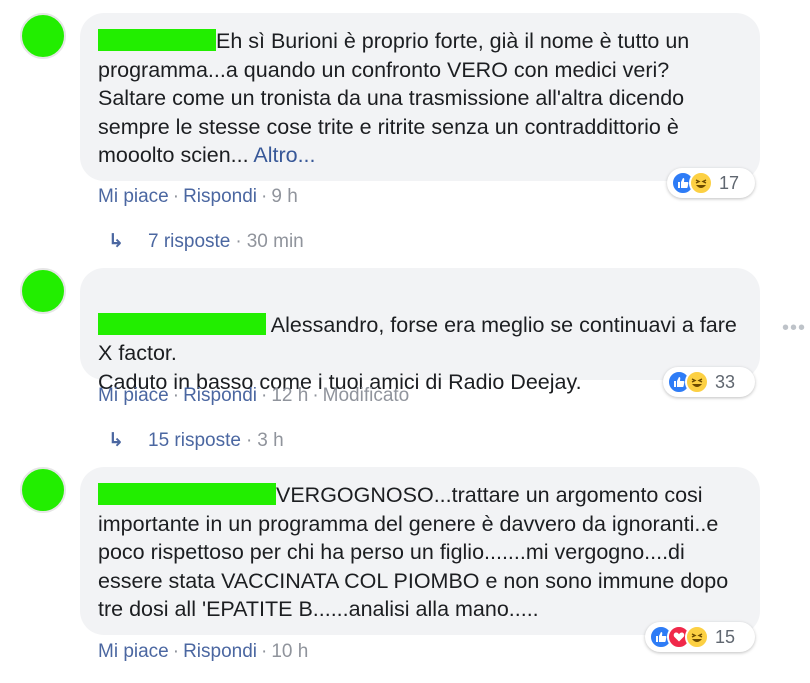 Image resolution: width=810 pixels, height=683 pixels. Describe the element at coordinates (366, 395) in the screenshot. I see `edited-label: Modificato` at that location.